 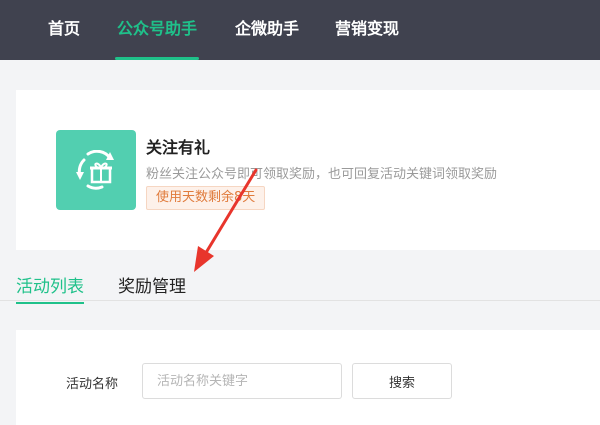 What do you see at coordinates (267, 30) in the screenshot?
I see `nav-item-wecom-assistant: 企微助手` at bounding box center [267, 30].